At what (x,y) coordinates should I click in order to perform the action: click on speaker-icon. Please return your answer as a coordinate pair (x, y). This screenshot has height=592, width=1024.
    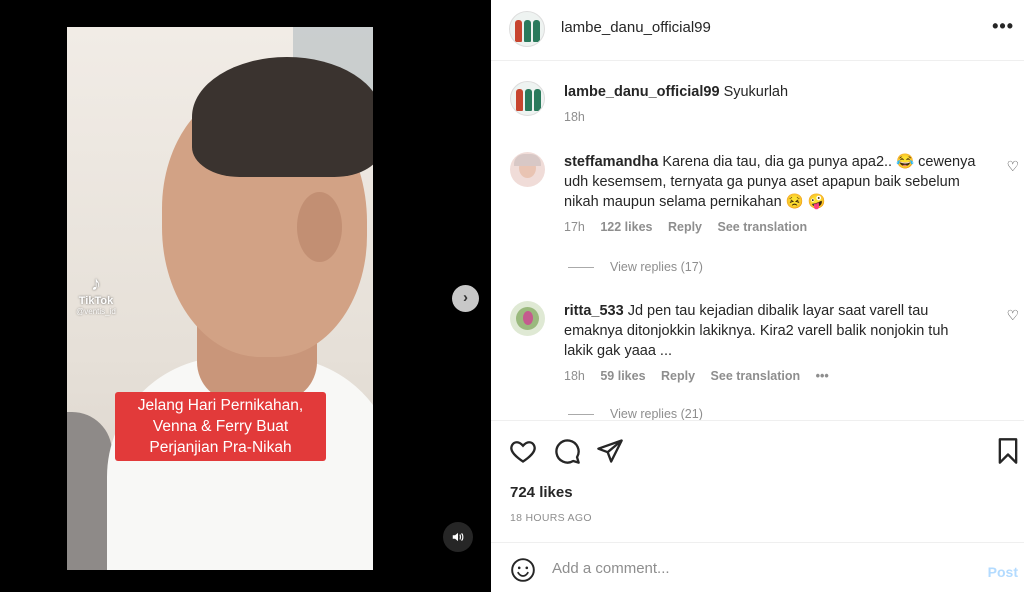
    Looking at the image, I should click on (458, 537).